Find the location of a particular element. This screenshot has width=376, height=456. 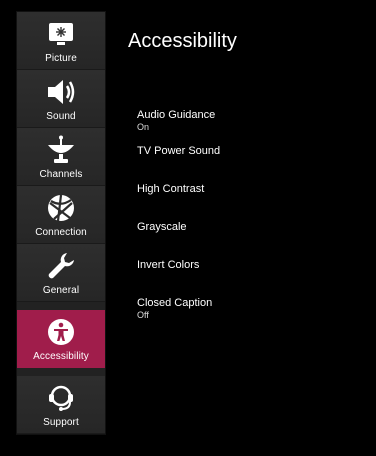

sidebar-item-sound: Sound is located at coordinates (61, 99).